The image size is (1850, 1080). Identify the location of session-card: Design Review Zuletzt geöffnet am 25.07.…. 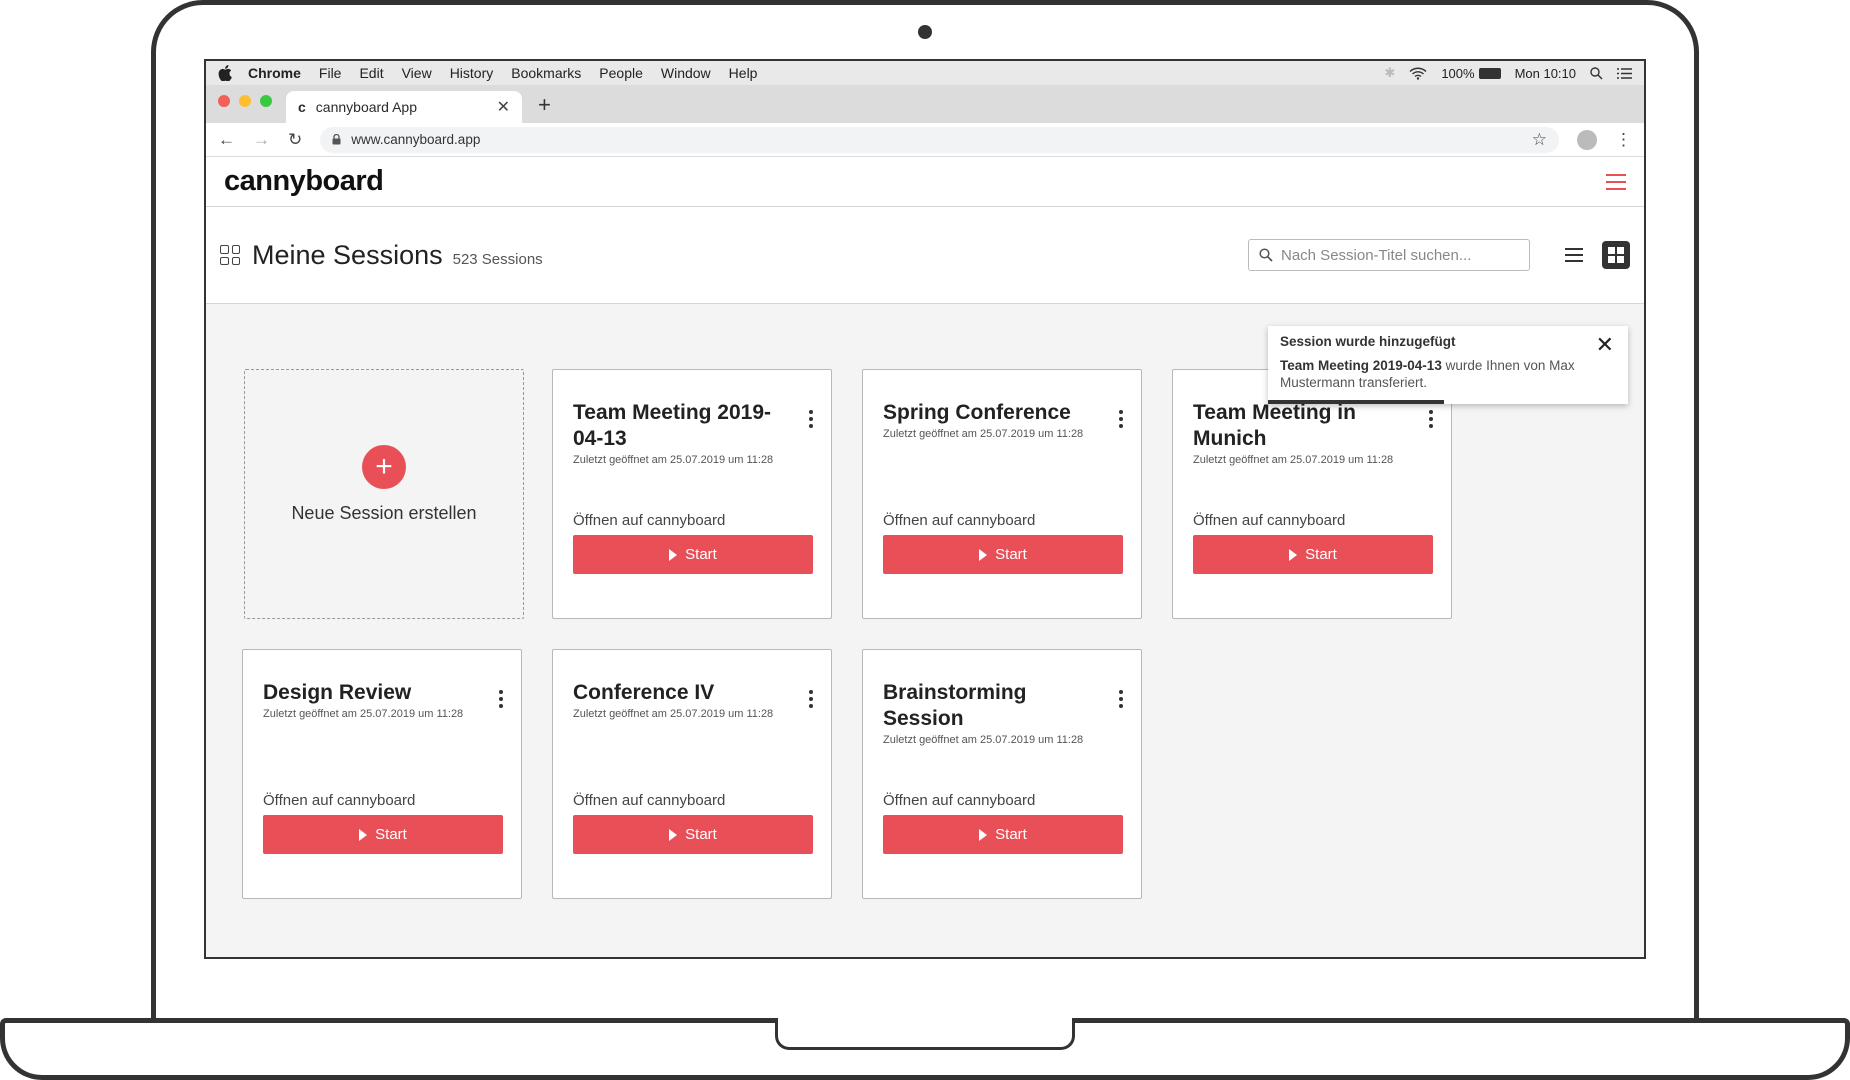
(382, 774).